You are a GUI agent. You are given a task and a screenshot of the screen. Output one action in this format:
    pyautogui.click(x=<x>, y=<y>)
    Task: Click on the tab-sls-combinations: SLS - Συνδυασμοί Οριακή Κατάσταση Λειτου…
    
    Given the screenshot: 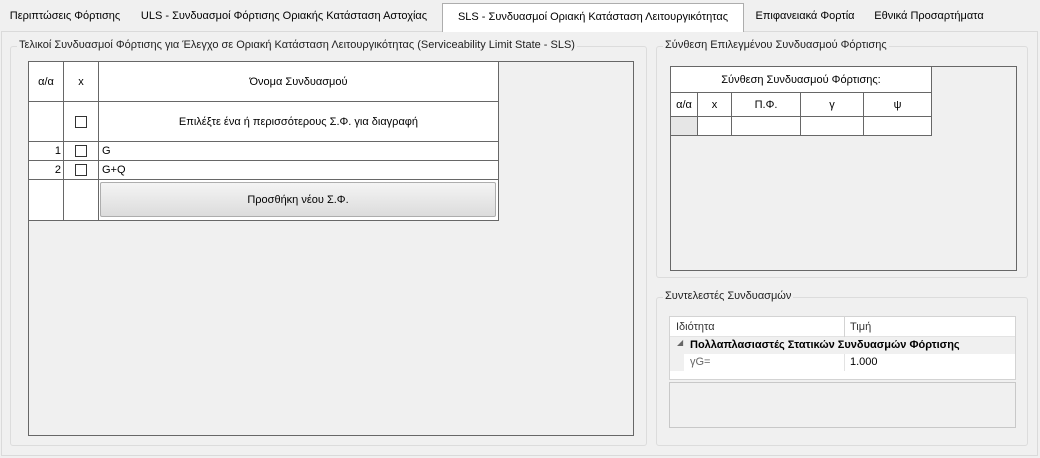 What is the action you would take?
    pyautogui.click(x=593, y=17)
    